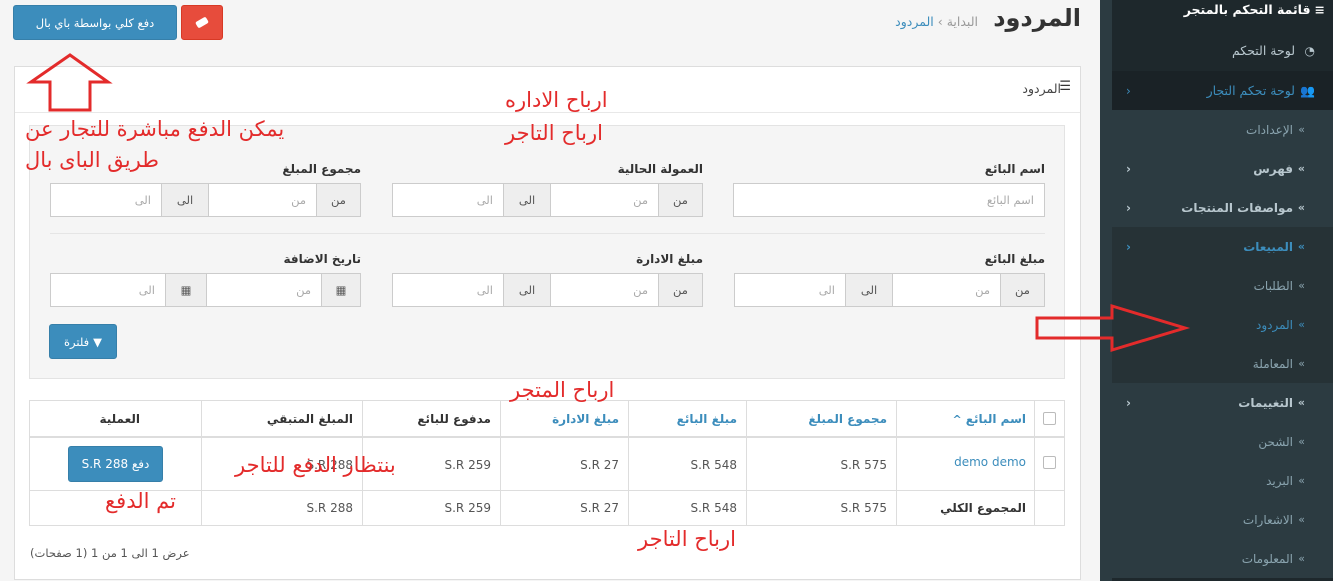  Describe the element at coordinates (98, 341) in the screenshot. I see `filter-icon: ▼` at that location.